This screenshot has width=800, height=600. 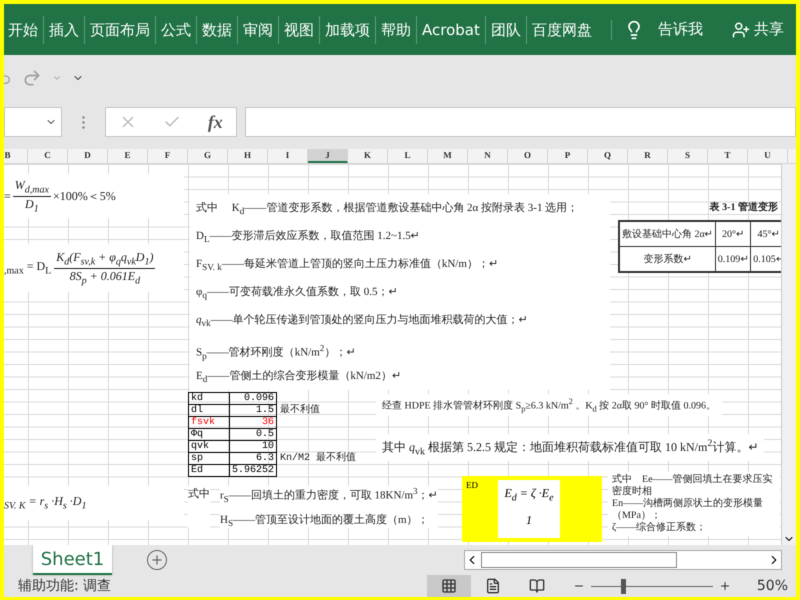 What do you see at coordinates (693, 486) in the screenshot?
I see `note-text: 式中 Ee——管侧回填土在要求压实密度时相` at bounding box center [693, 486].